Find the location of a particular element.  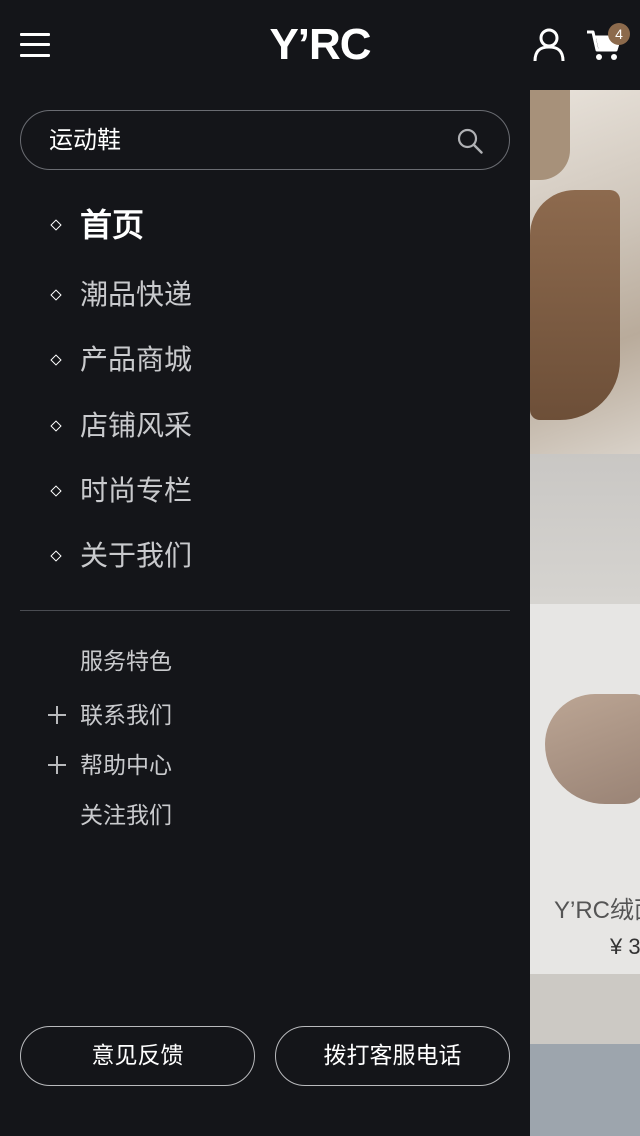

top-bar: Y’RC 4 is located at coordinates (320, 45).